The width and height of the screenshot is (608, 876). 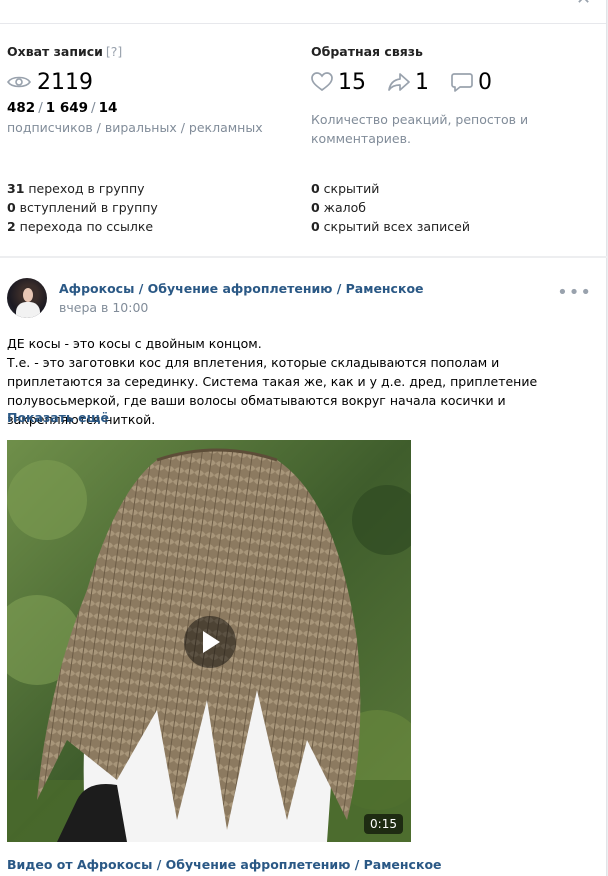 I want to click on reach-subscribers: 482, so click(x=21, y=108).